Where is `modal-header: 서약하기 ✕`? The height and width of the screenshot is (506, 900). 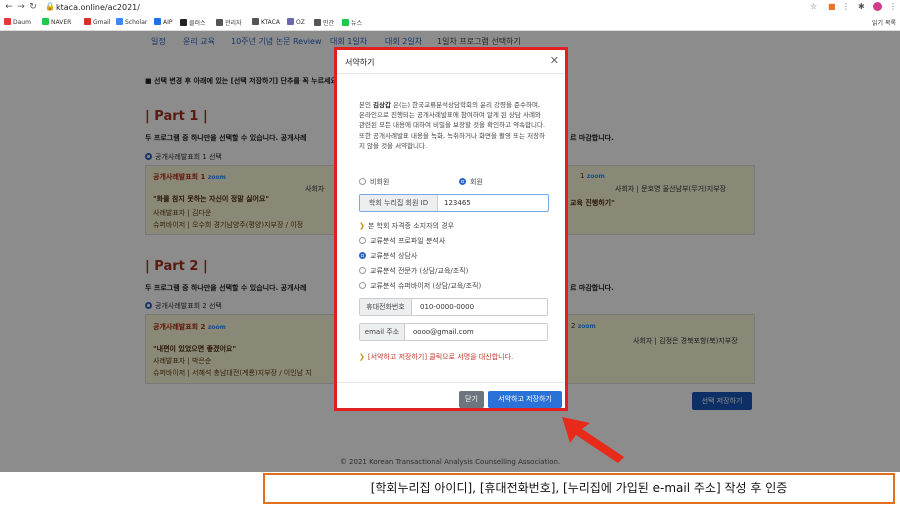
modal-header: 서약하기 ✕ is located at coordinates (451, 62).